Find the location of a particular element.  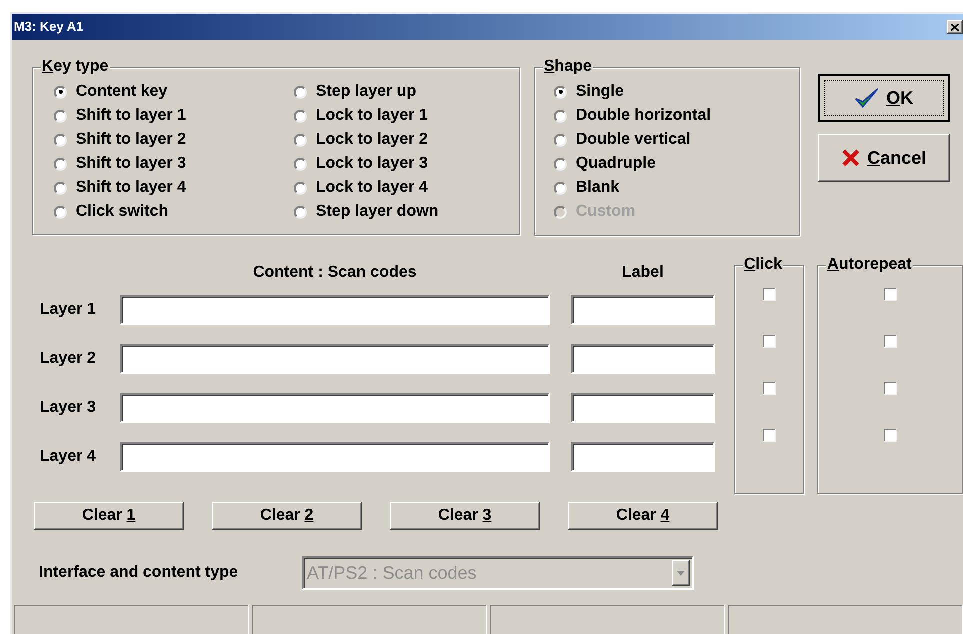

option-label: Shift to layer 1 is located at coordinates (131, 116).